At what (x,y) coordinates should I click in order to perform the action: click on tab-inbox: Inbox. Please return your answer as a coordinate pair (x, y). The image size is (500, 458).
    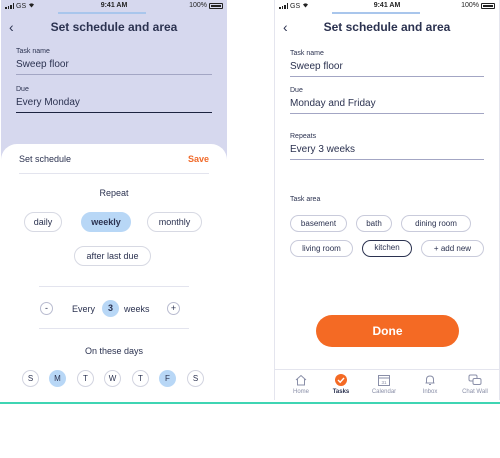
    Looking at the image, I should click on (430, 384).